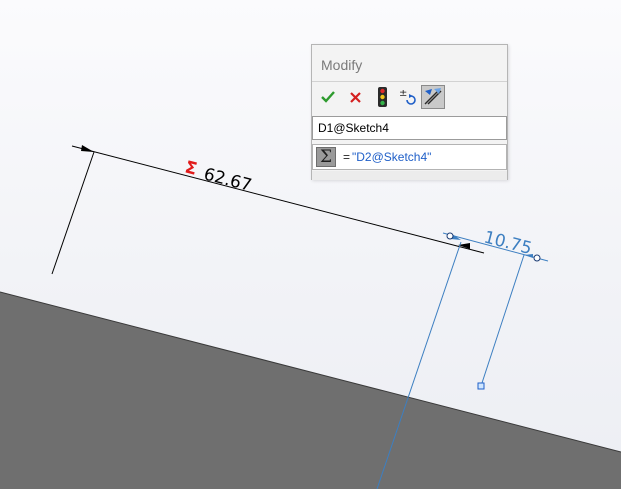  I want to click on check-icon, so click(328, 97).